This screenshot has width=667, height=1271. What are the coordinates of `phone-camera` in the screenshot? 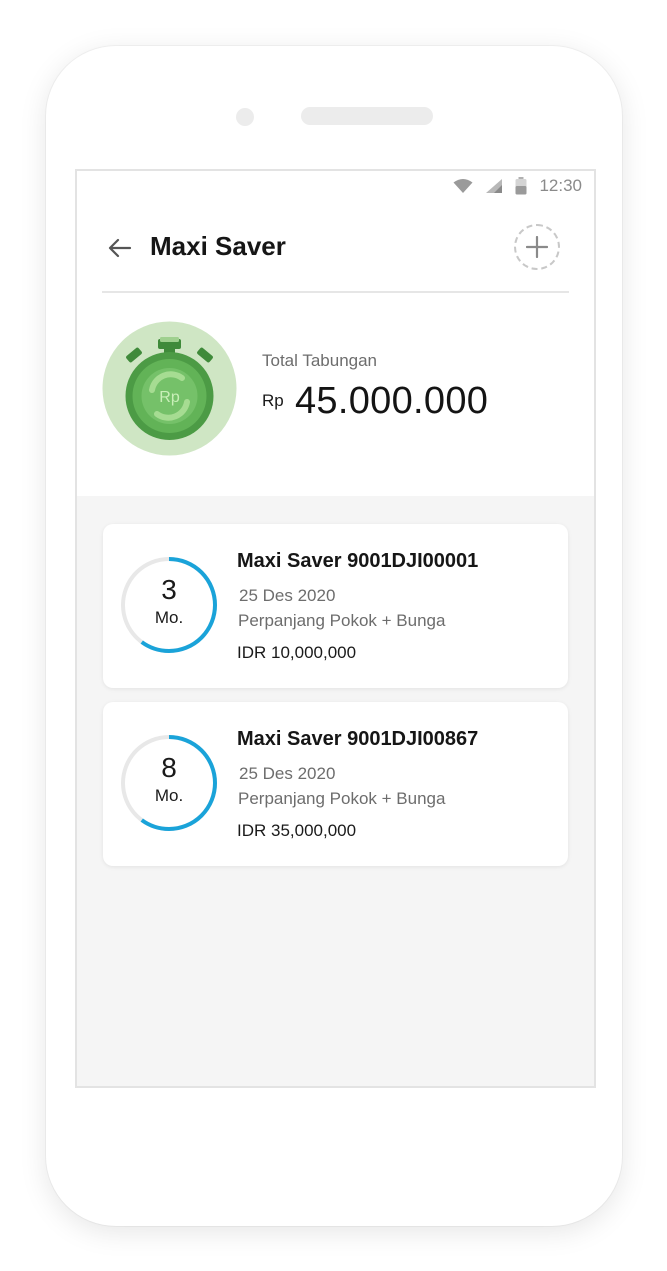 It's located at (245, 117).